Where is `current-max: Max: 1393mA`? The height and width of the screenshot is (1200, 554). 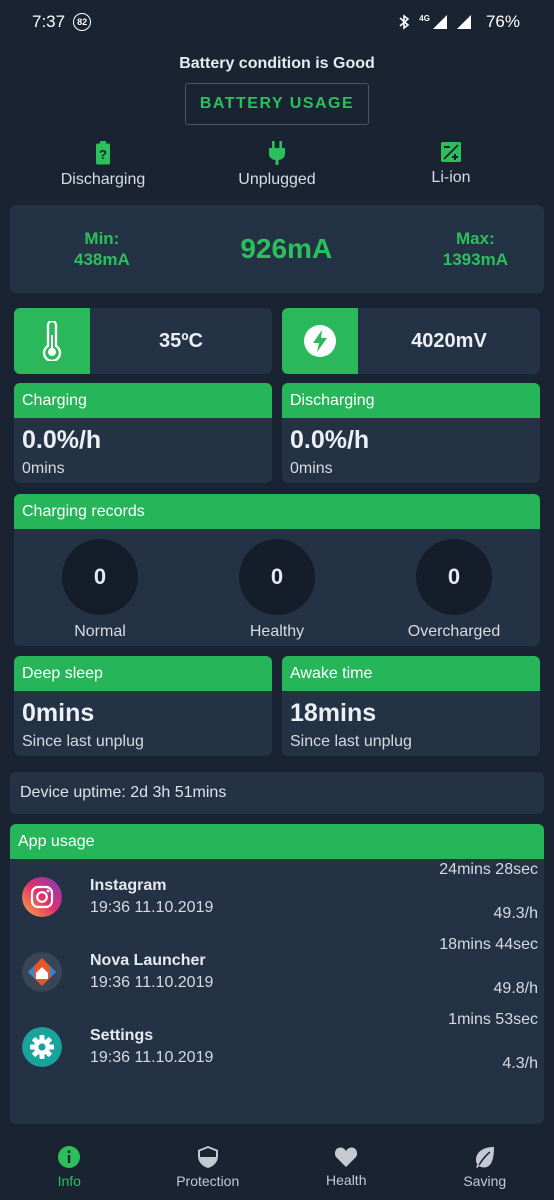 current-max: Max: 1393mA is located at coordinates (475, 249).